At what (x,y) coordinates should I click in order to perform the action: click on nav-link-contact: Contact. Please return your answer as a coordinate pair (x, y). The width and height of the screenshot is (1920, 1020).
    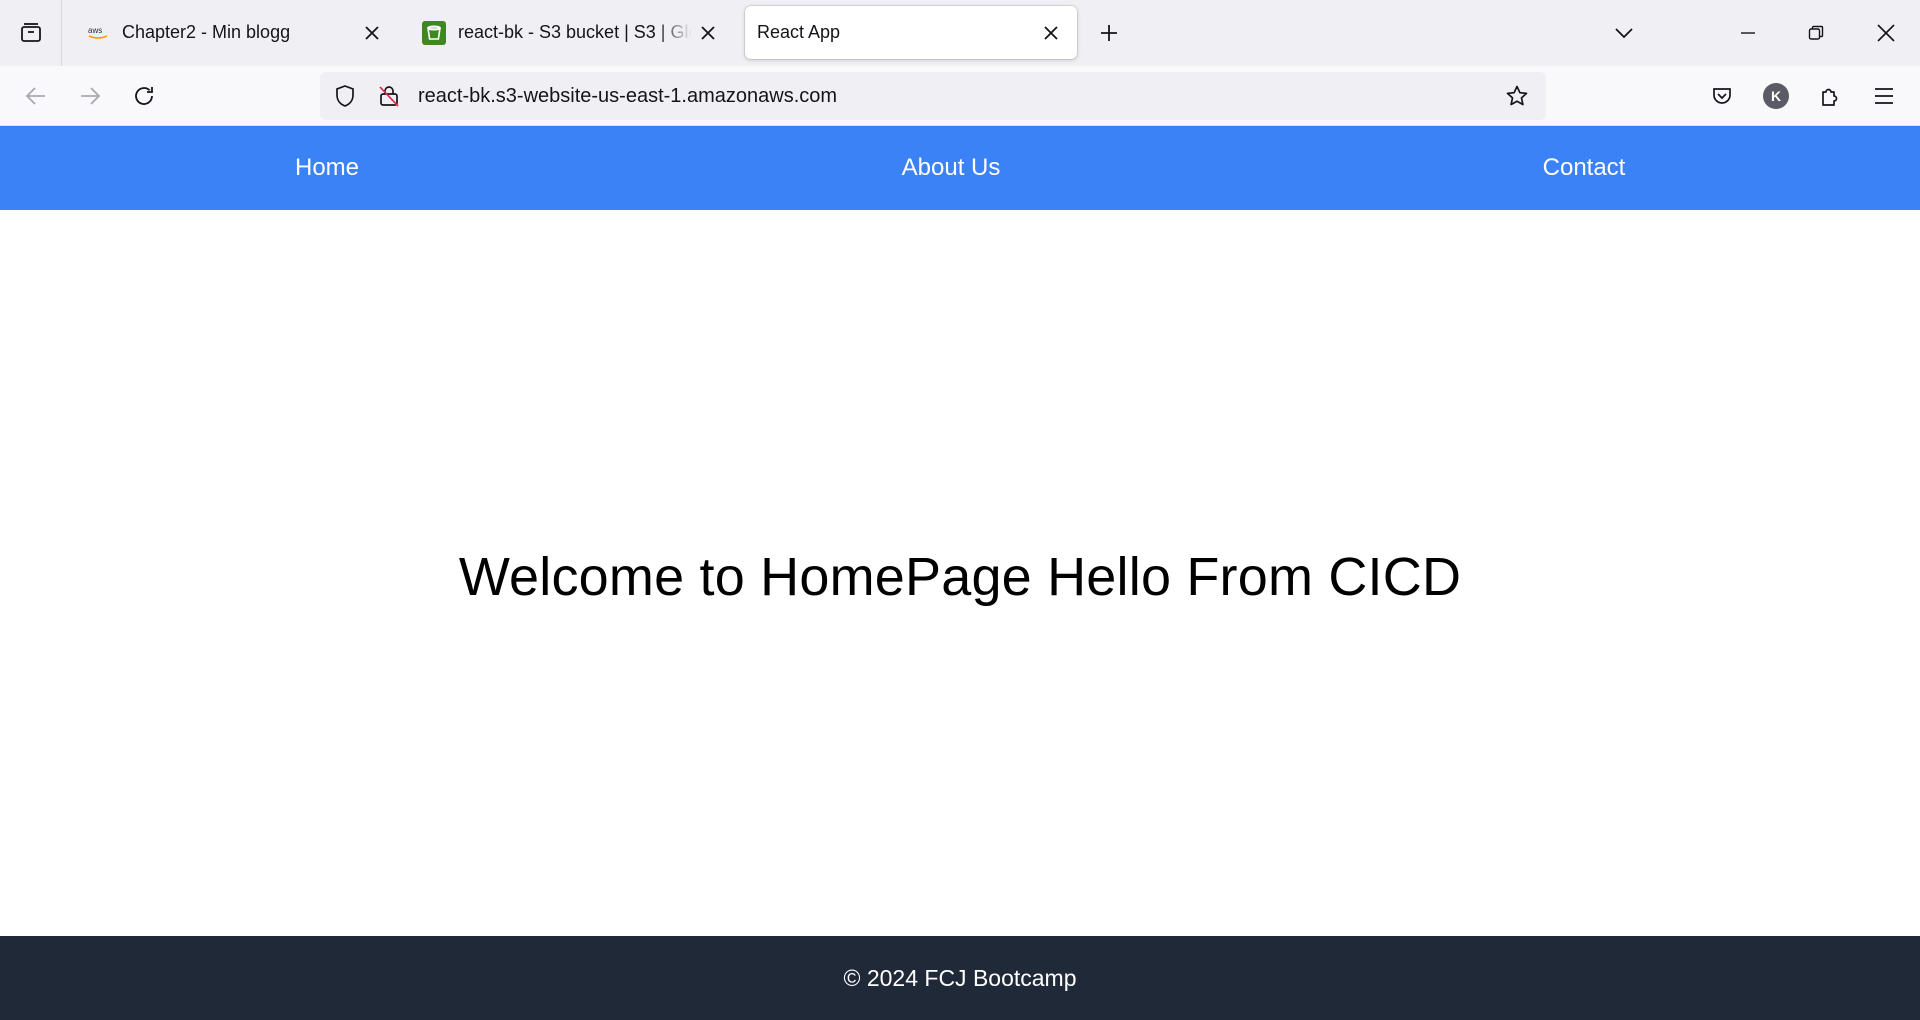
    Looking at the image, I should click on (1584, 168).